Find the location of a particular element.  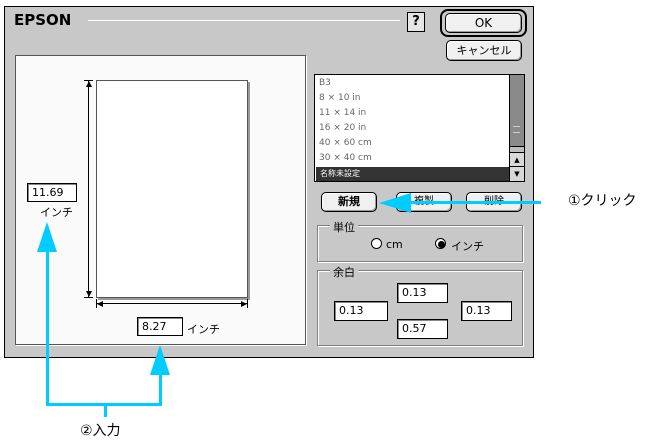

paper-preview-sheet is located at coordinates (172, 189).